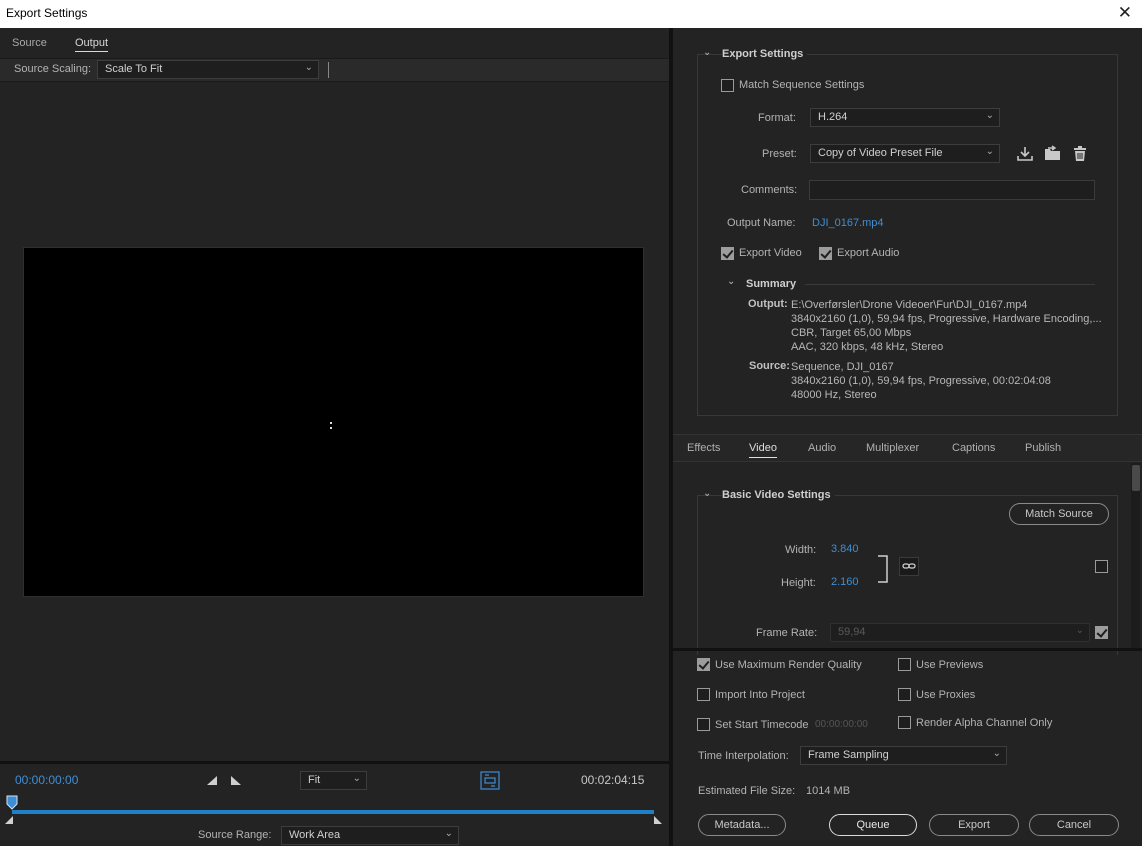 The image size is (1142, 846). Describe the element at coordinates (834, 395) in the screenshot. I see `summary-source-line: 48000 Hz, Stereo` at that location.